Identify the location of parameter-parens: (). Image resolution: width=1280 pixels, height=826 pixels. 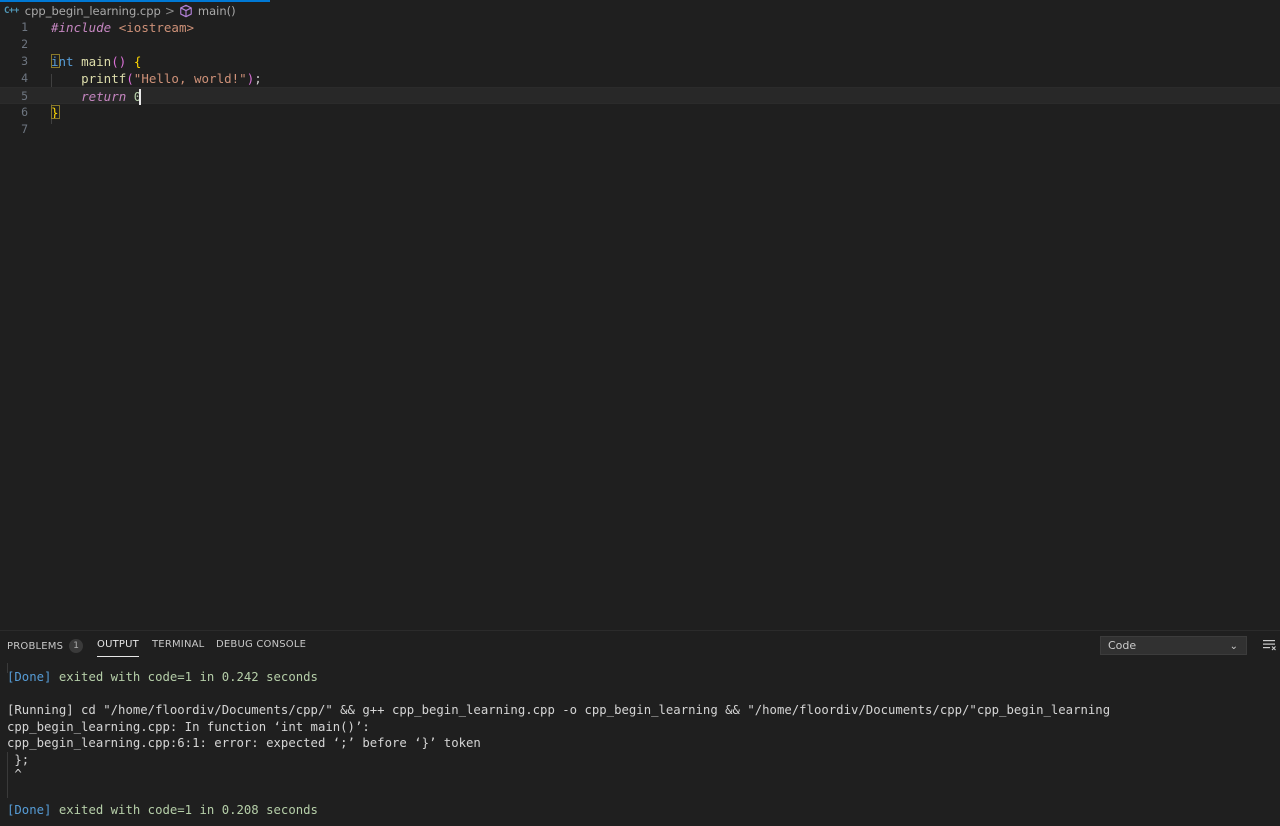
(119, 61).